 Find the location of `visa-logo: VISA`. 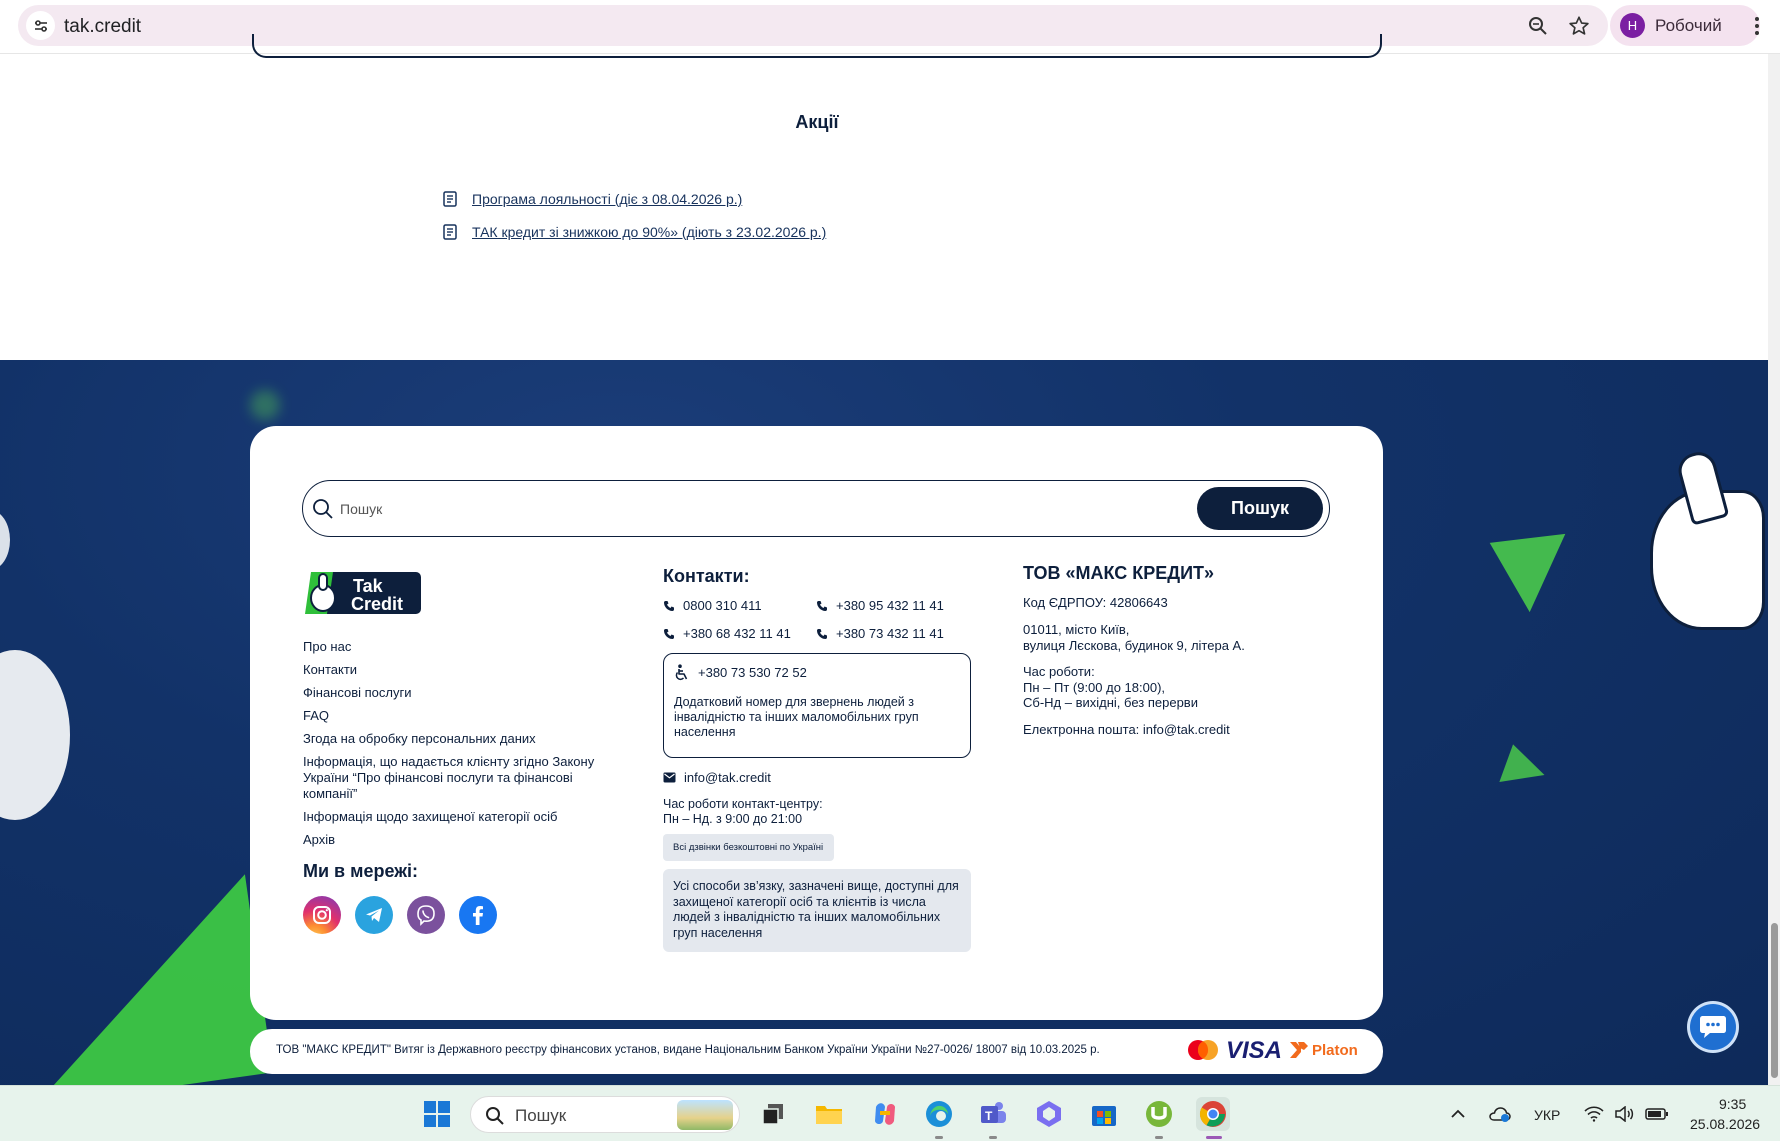

visa-logo: VISA is located at coordinates (1254, 1050).